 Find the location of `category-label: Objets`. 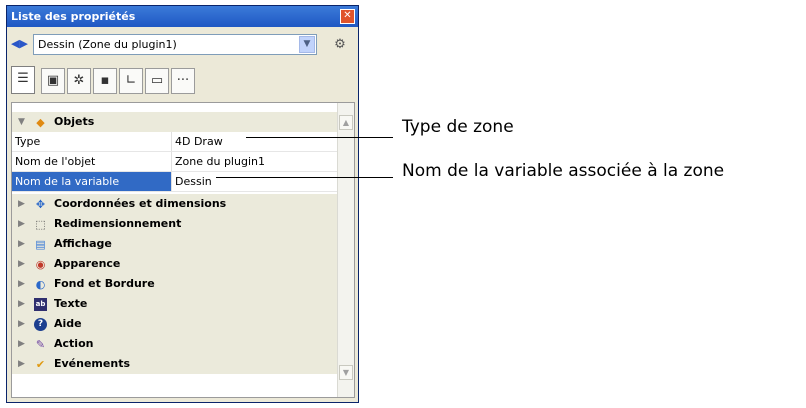

category-label: Objets is located at coordinates (74, 121).